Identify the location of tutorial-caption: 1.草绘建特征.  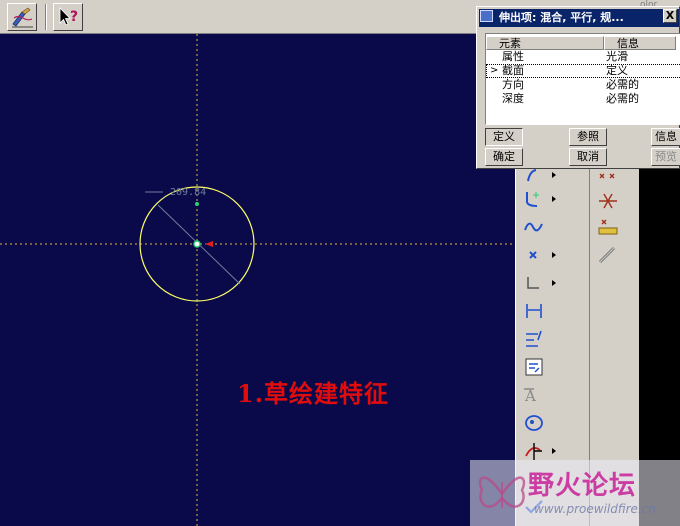
(313, 393).